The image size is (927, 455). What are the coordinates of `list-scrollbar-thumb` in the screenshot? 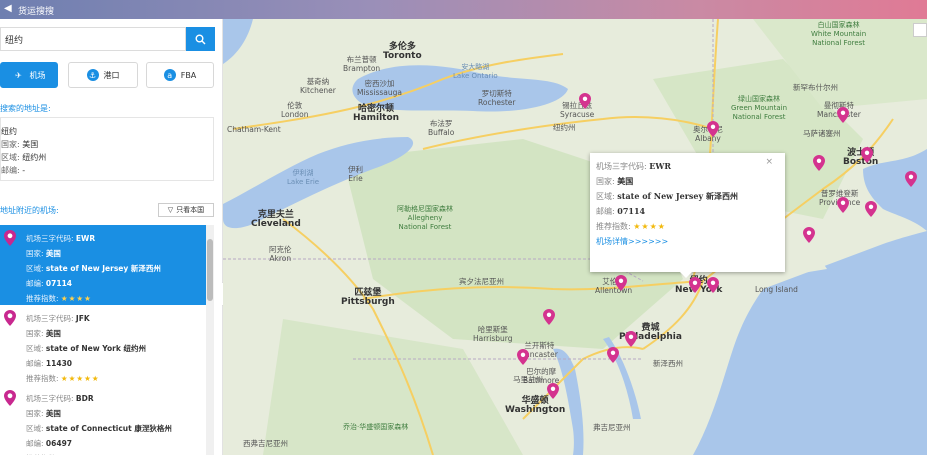 It's located at (210, 270).